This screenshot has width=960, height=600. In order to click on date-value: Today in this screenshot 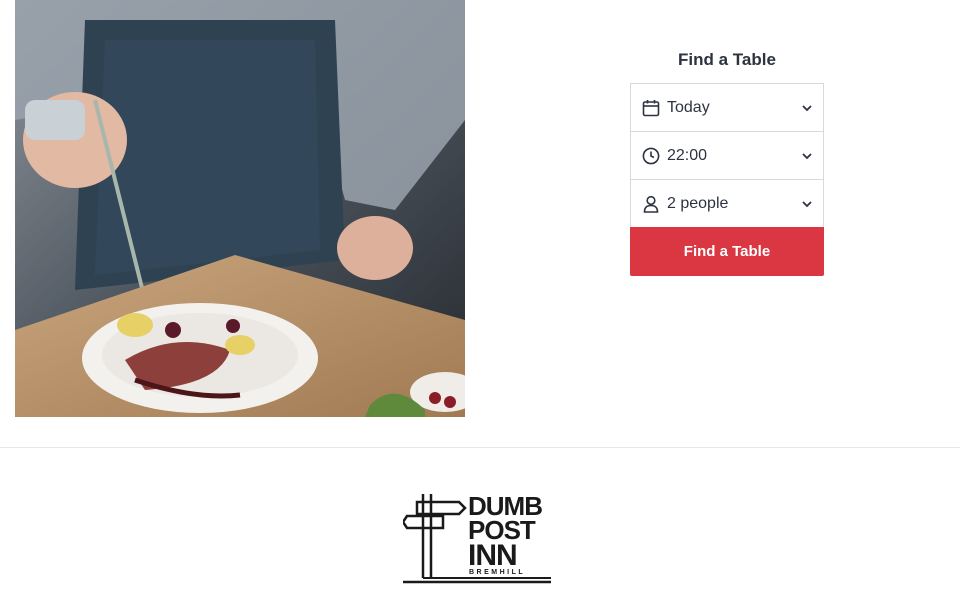, I will do `click(688, 107)`.